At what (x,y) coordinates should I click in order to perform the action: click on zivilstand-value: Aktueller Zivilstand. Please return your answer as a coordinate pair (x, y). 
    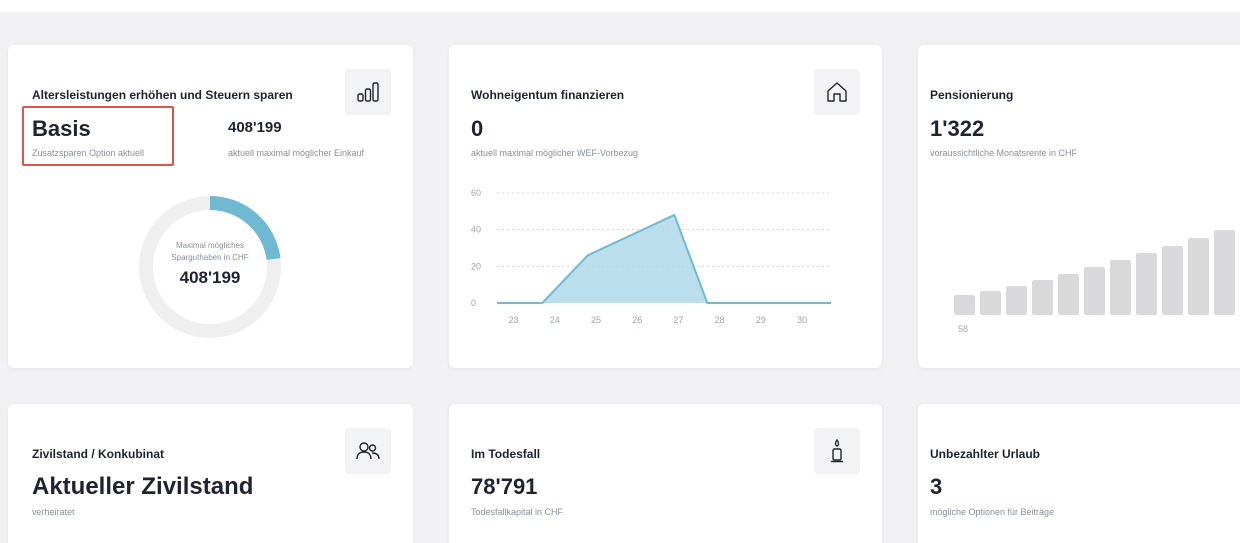
    Looking at the image, I should click on (143, 486).